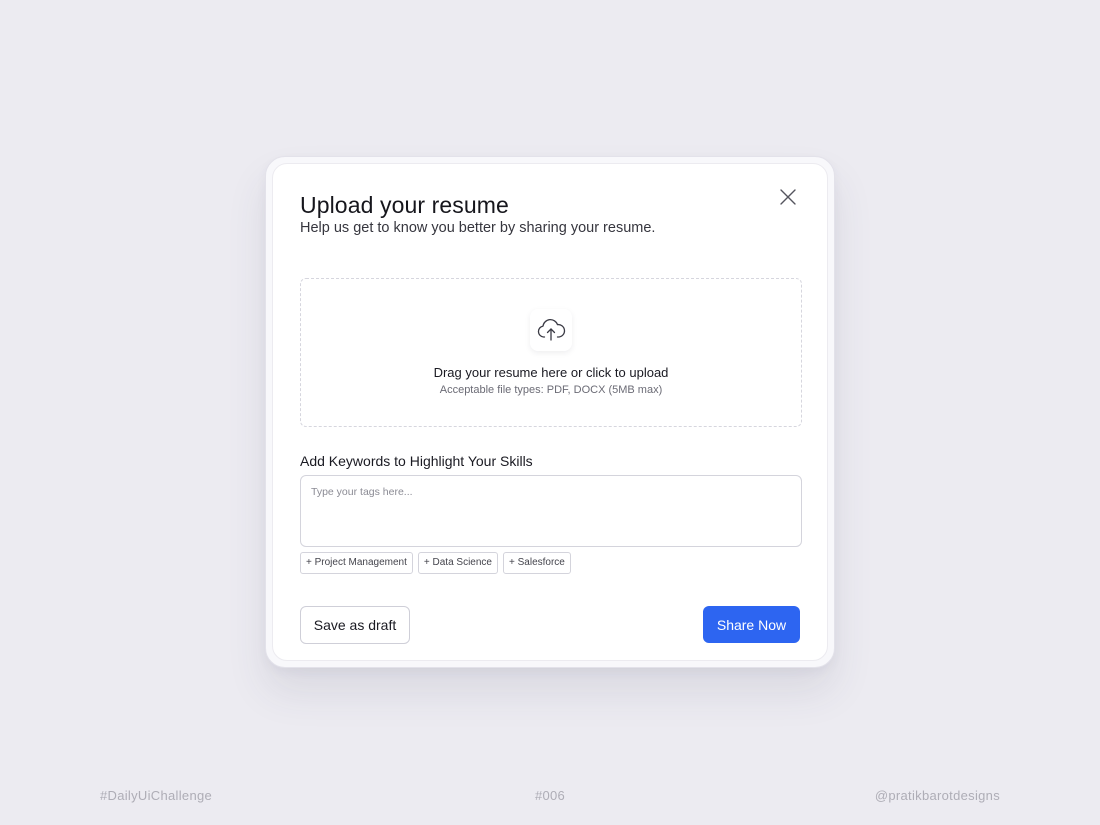 This screenshot has height=825, width=1100. What do you see at coordinates (355, 625) in the screenshot?
I see `save-draft-button: Save as draft` at bounding box center [355, 625].